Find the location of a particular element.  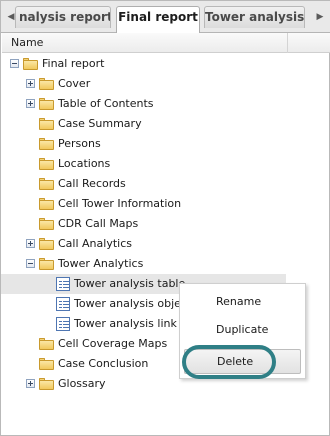

tree-item-label: Cell Coverage Maps is located at coordinates (113, 343).